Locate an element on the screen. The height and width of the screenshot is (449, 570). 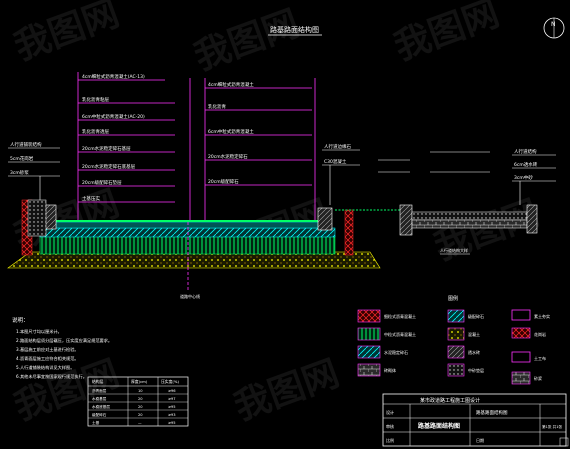
svg-text: 10 is located at coordinates (140, 391).